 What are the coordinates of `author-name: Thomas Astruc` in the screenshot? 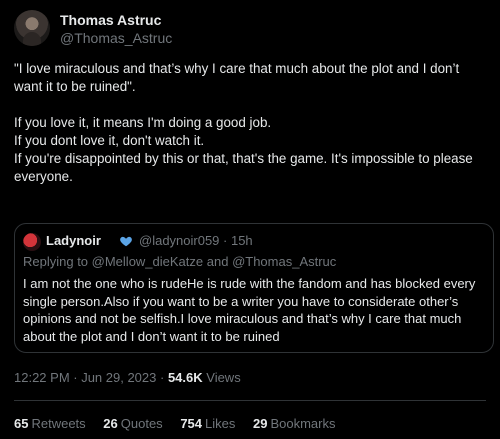 It's located at (110, 20).